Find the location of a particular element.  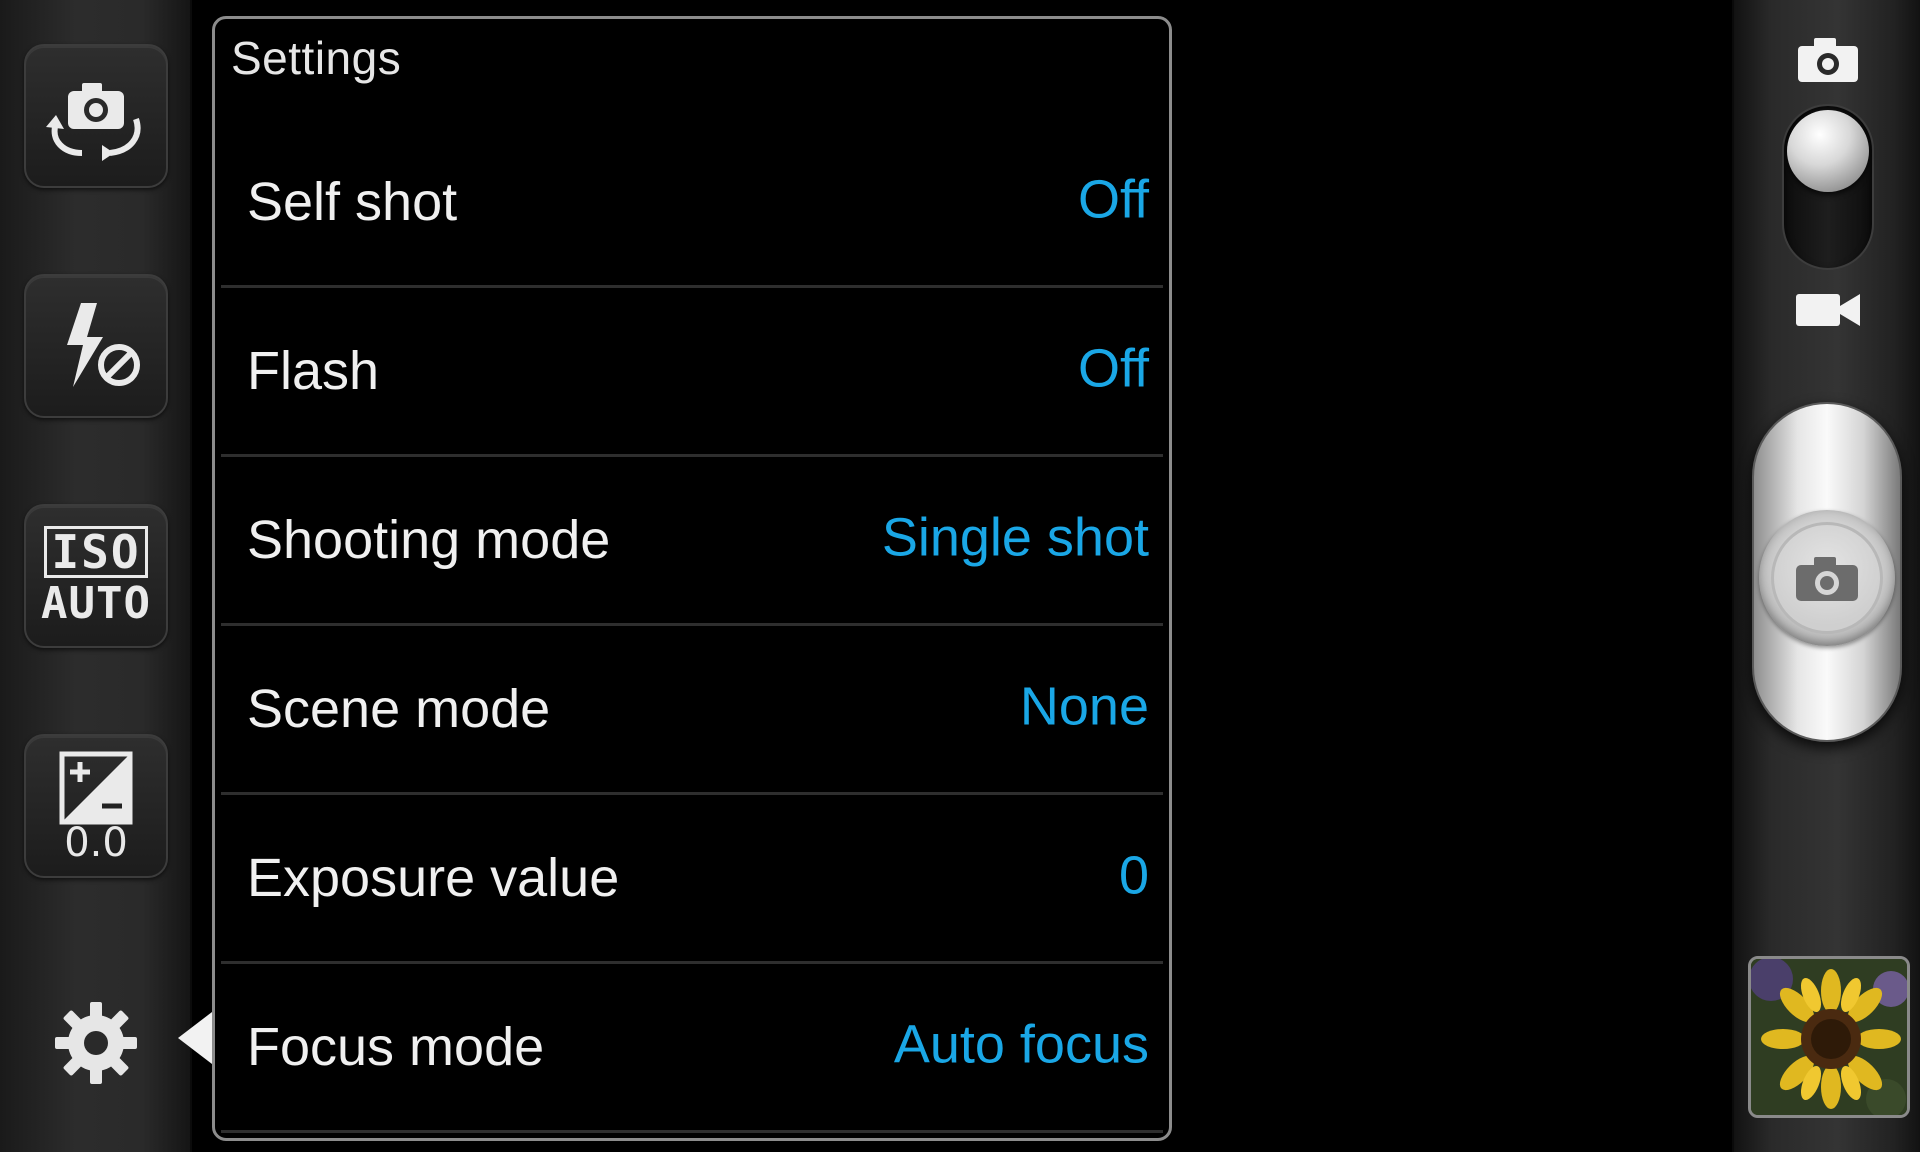

camera-switch-icon is located at coordinates (93, 122).